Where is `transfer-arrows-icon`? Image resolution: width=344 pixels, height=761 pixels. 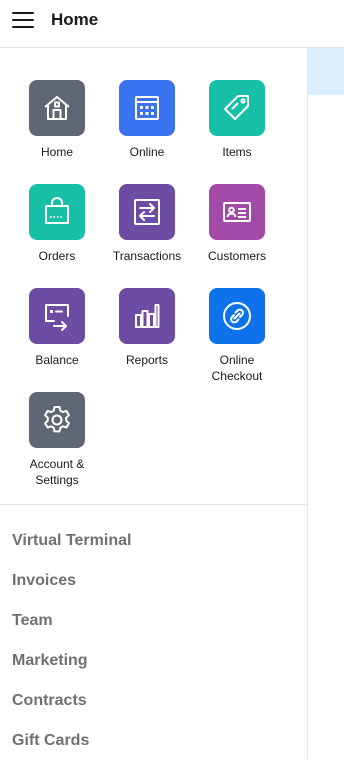 transfer-arrows-icon is located at coordinates (147, 212).